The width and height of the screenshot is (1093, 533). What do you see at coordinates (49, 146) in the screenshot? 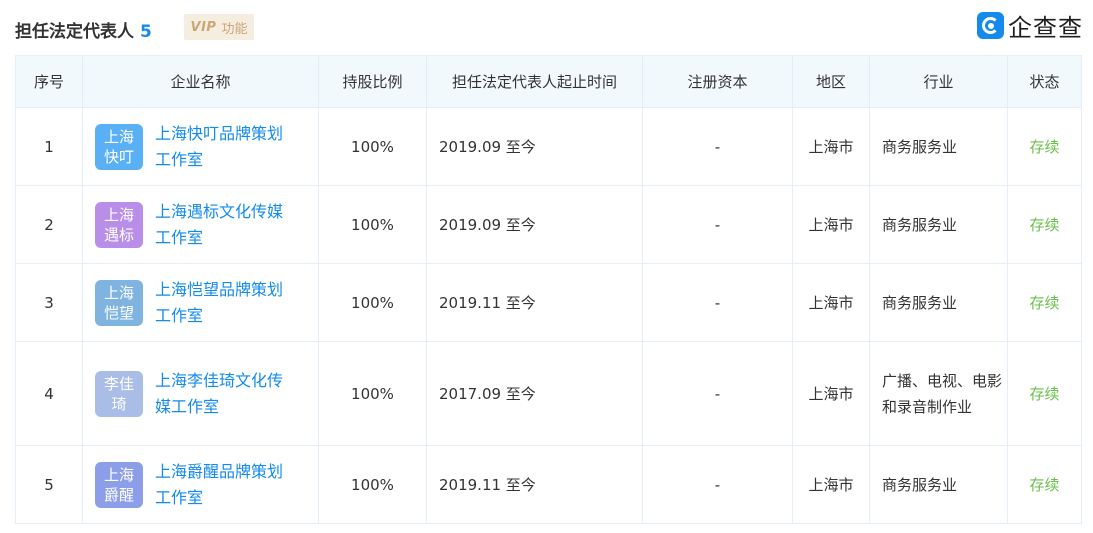
I see `row-index: 1` at bounding box center [49, 146].